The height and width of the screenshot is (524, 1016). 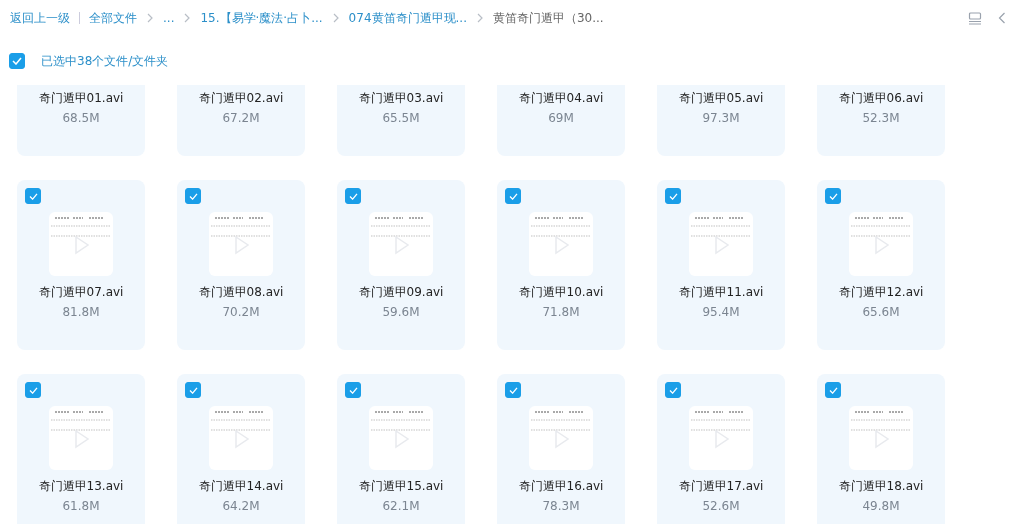 What do you see at coordinates (401, 486) in the screenshot?
I see `file-name: 奇门遁甲15.avi` at bounding box center [401, 486].